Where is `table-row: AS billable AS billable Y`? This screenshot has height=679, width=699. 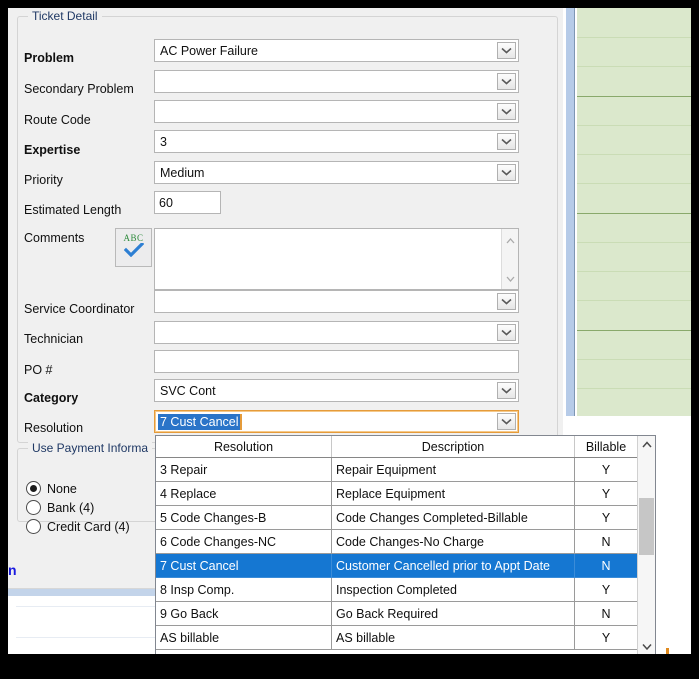 table-row: AS billable AS billable Y is located at coordinates (396, 638).